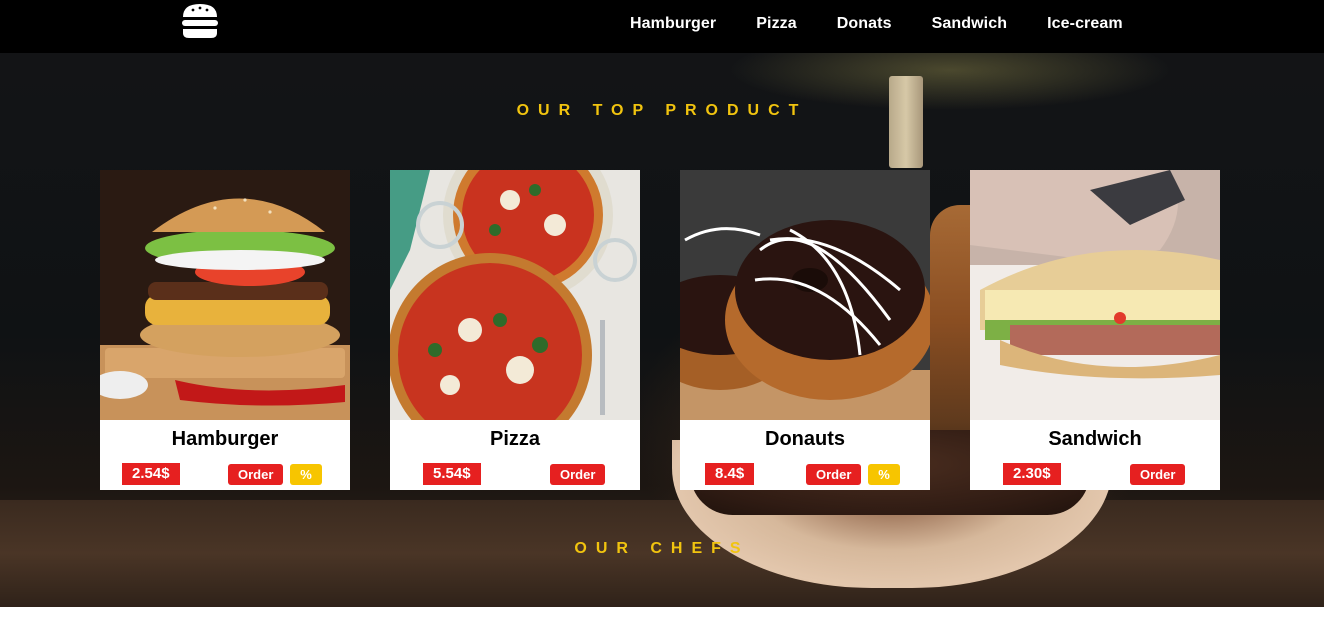 The width and height of the screenshot is (1324, 633). What do you see at coordinates (673, 24) in the screenshot?
I see `nav-link-hamburger: Hamburger` at bounding box center [673, 24].